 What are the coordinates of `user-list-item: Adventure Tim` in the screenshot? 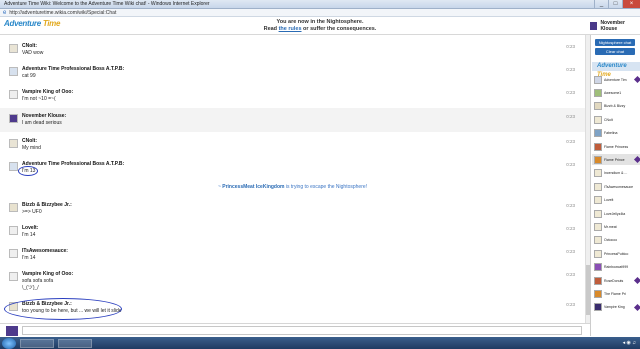 It's located at (616, 79).